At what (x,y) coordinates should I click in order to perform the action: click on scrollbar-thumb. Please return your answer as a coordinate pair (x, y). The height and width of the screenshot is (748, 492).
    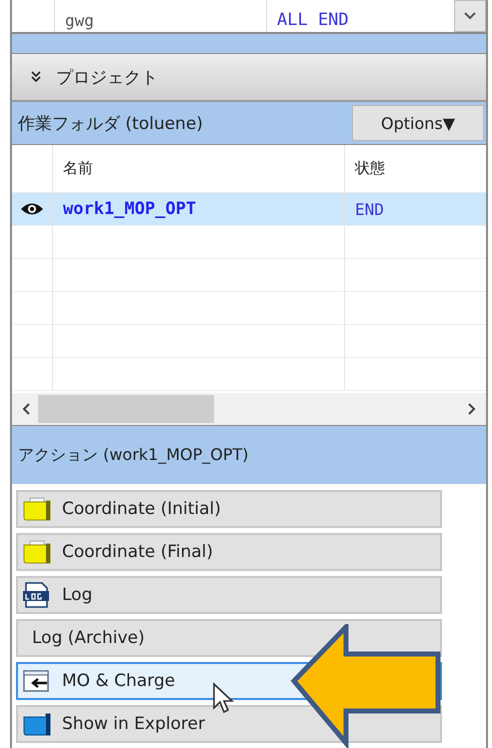
    Looking at the image, I should click on (126, 409).